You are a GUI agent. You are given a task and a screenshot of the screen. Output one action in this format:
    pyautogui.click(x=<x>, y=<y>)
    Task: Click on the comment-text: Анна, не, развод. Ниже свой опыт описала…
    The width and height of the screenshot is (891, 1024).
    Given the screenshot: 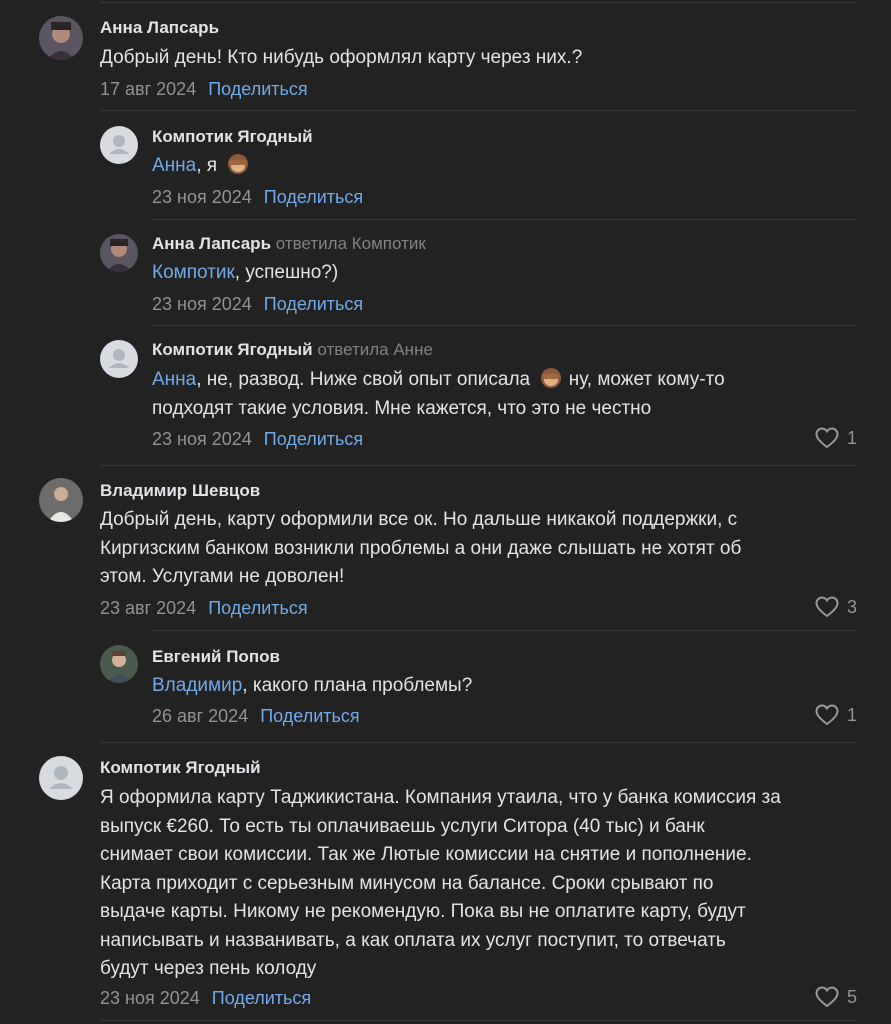 What is the action you would take?
    pyautogui.click(x=438, y=393)
    